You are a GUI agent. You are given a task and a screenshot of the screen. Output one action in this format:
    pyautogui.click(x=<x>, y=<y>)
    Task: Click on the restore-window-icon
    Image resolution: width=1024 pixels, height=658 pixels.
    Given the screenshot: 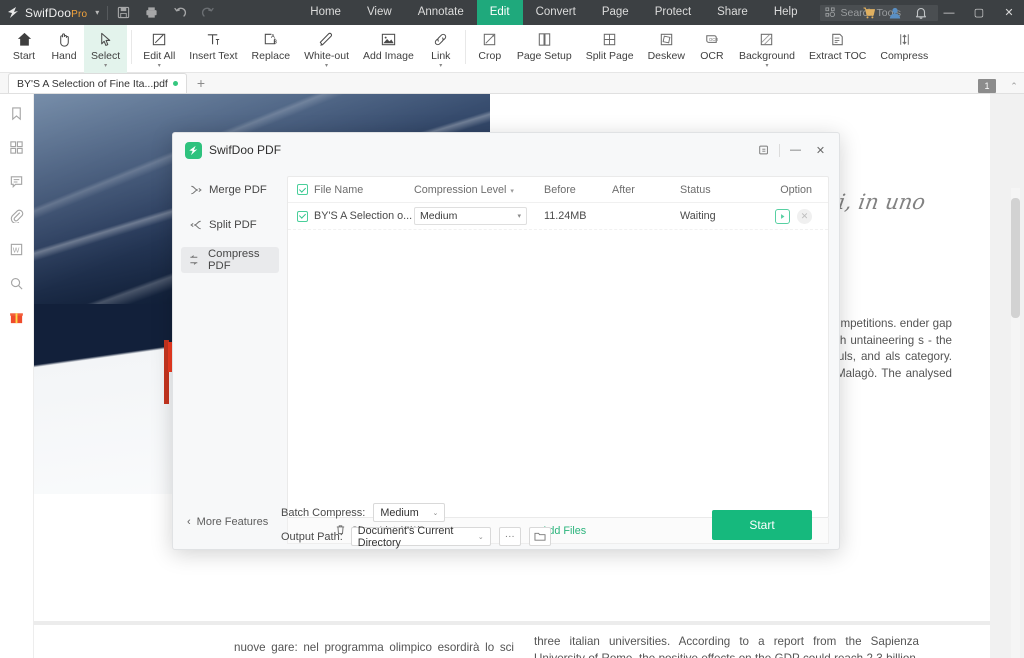 What is the action you would take?
    pyautogui.click(x=763, y=150)
    